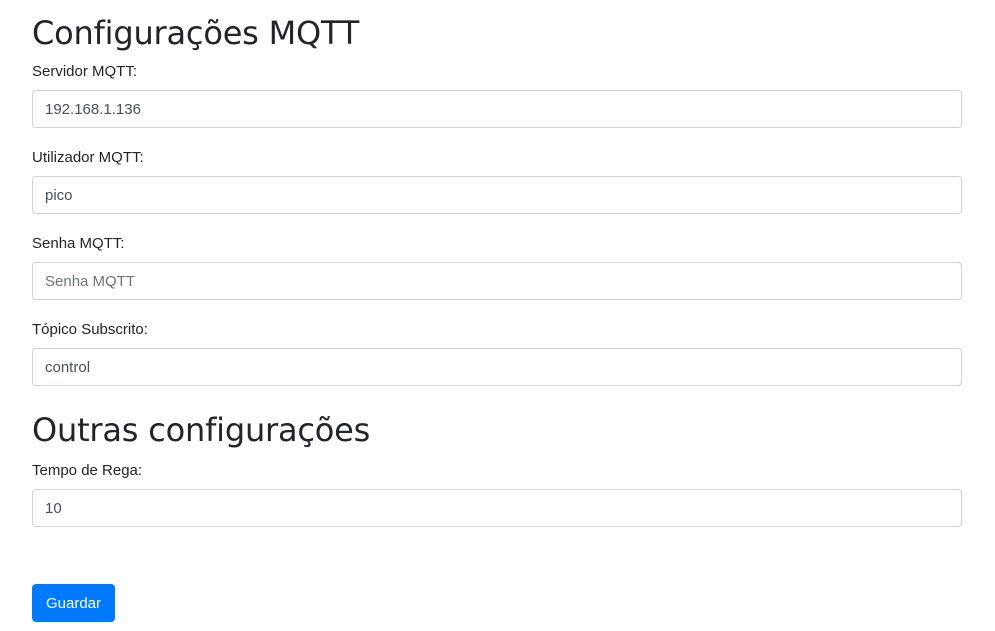  What do you see at coordinates (497, 281) in the screenshot?
I see `mqtt-password-input` at bounding box center [497, 281].